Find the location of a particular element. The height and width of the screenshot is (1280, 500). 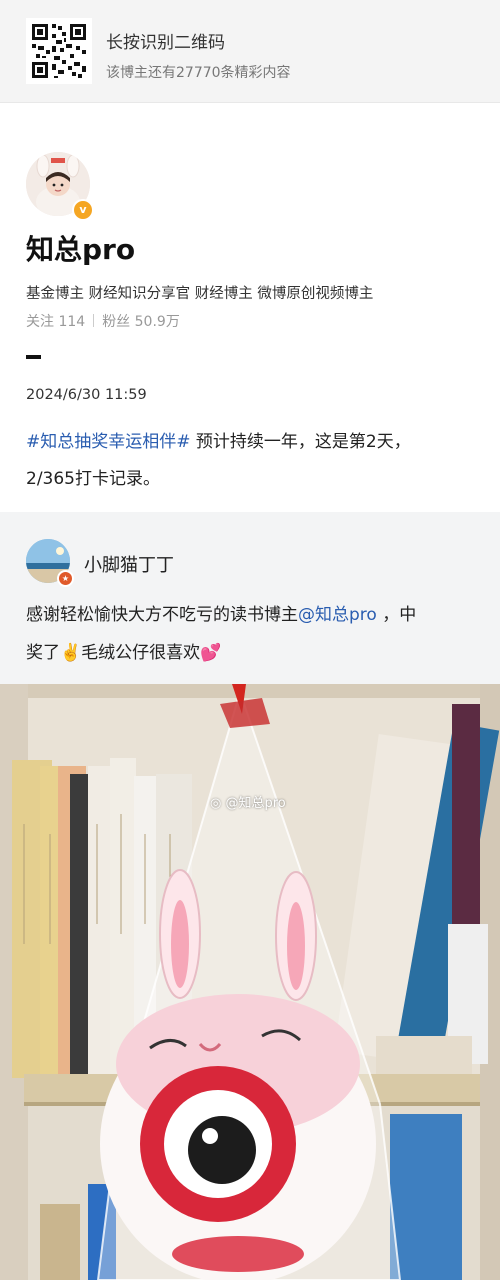

post-time: 2024/6/30 11:59 is located at coordinates (86, 395).